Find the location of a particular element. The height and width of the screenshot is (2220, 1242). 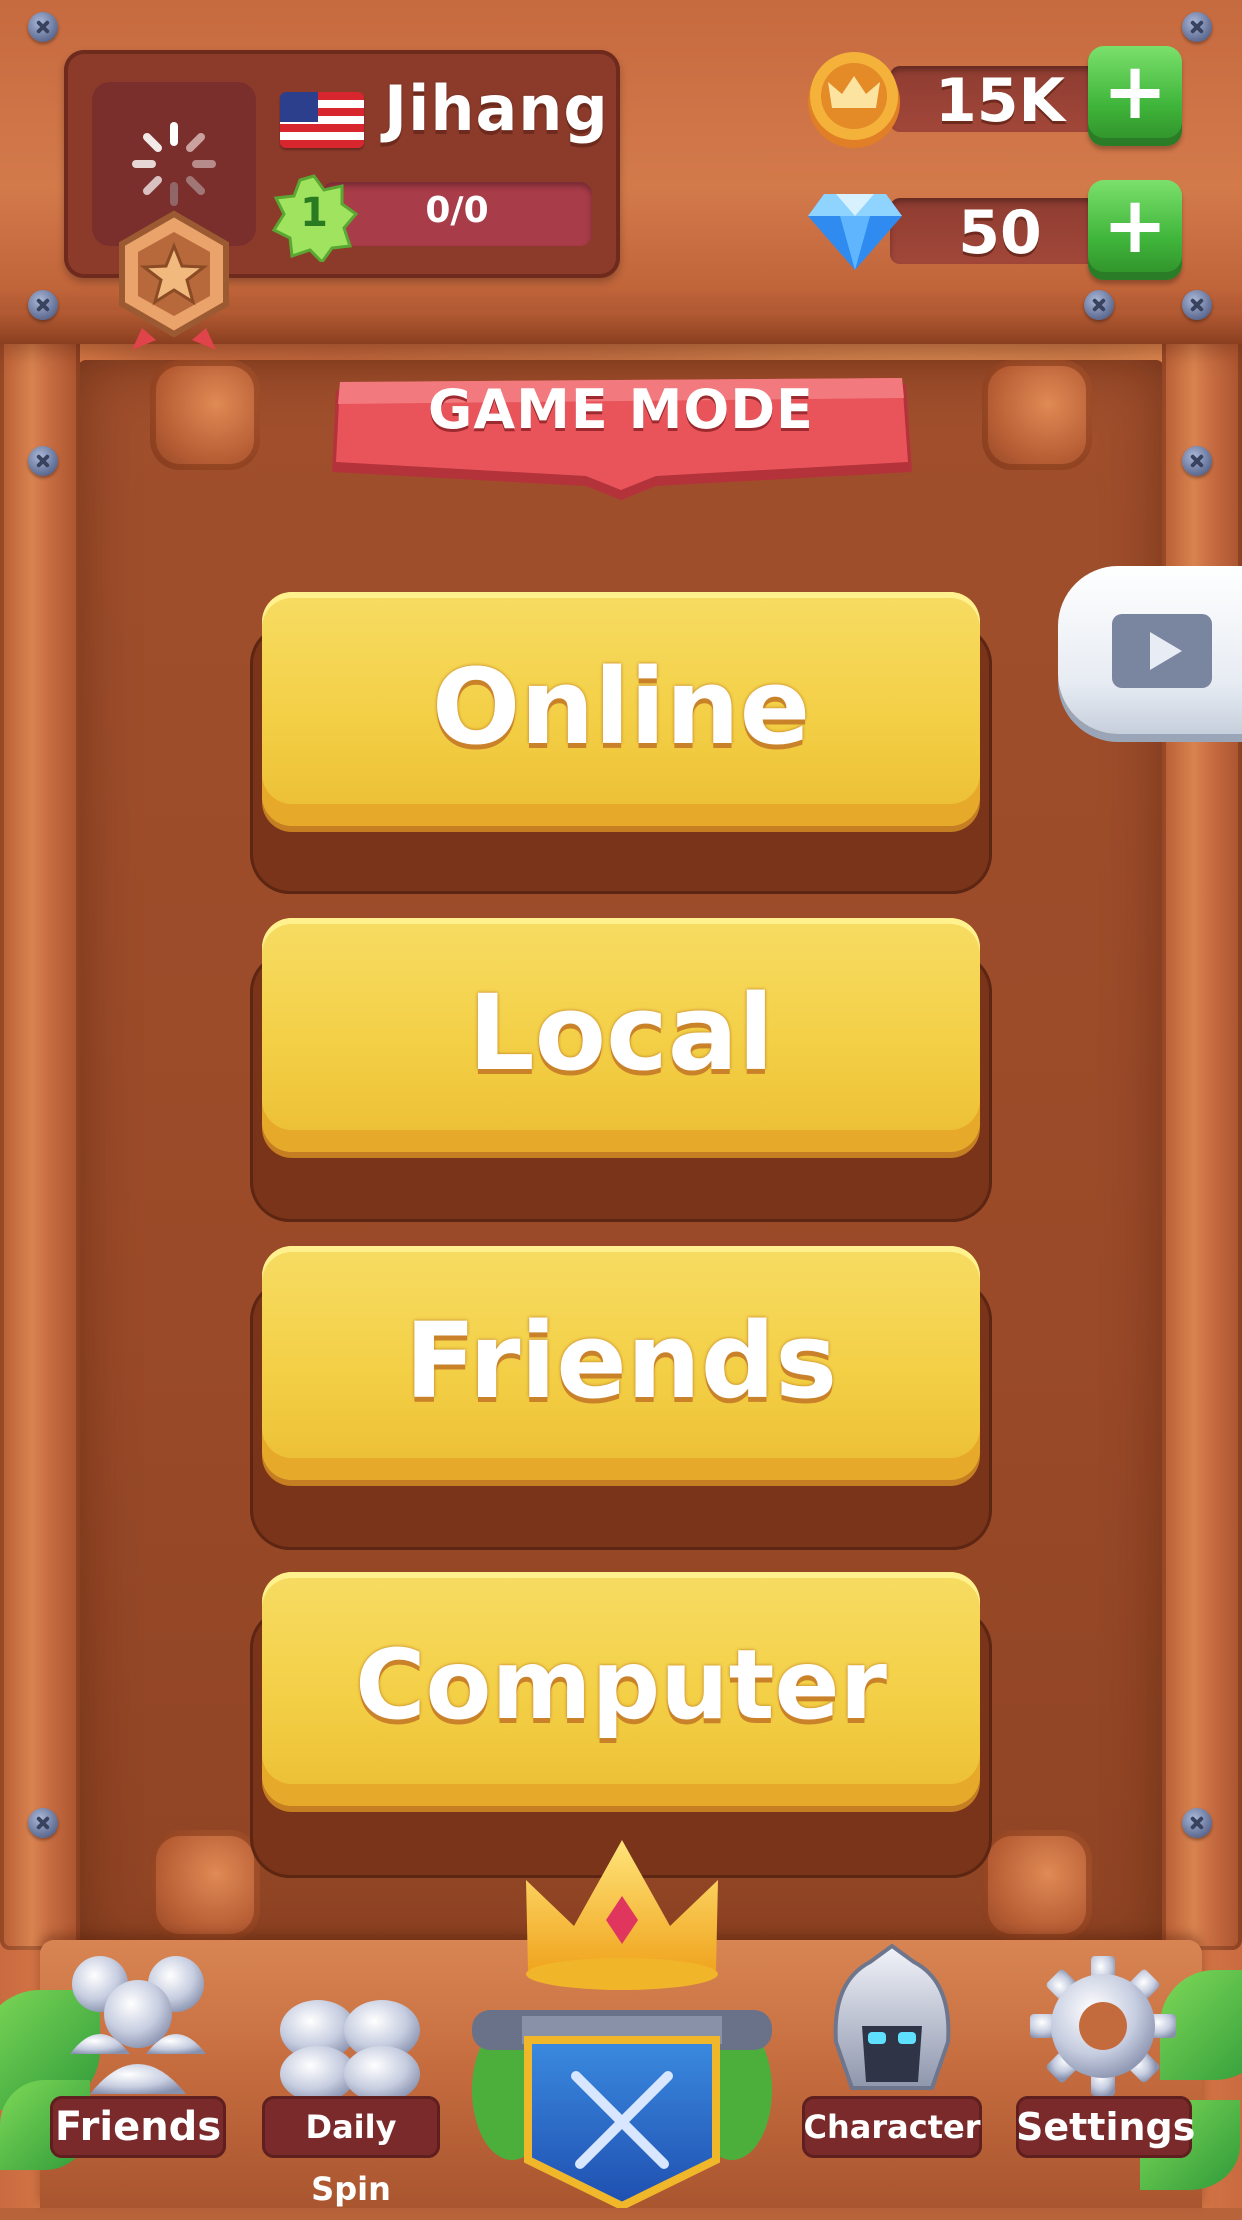

add-gems-button: + is located at coordinates (1135, 230).